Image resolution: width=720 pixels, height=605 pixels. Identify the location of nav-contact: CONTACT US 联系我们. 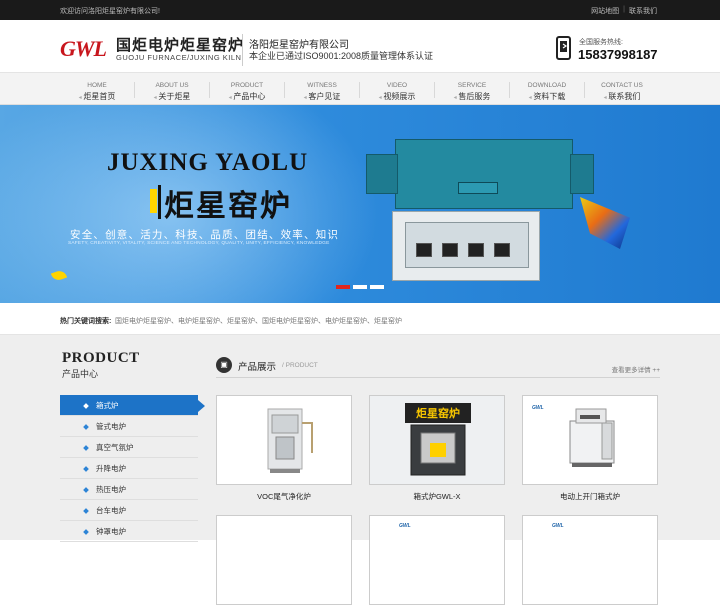
(622, 89).